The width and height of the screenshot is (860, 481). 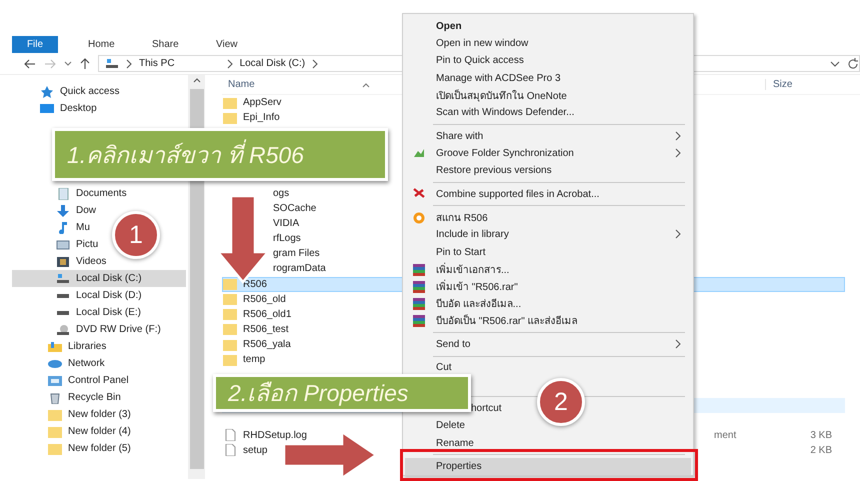 I want to click on menu-item: Properties, so click(x=548, y=467).